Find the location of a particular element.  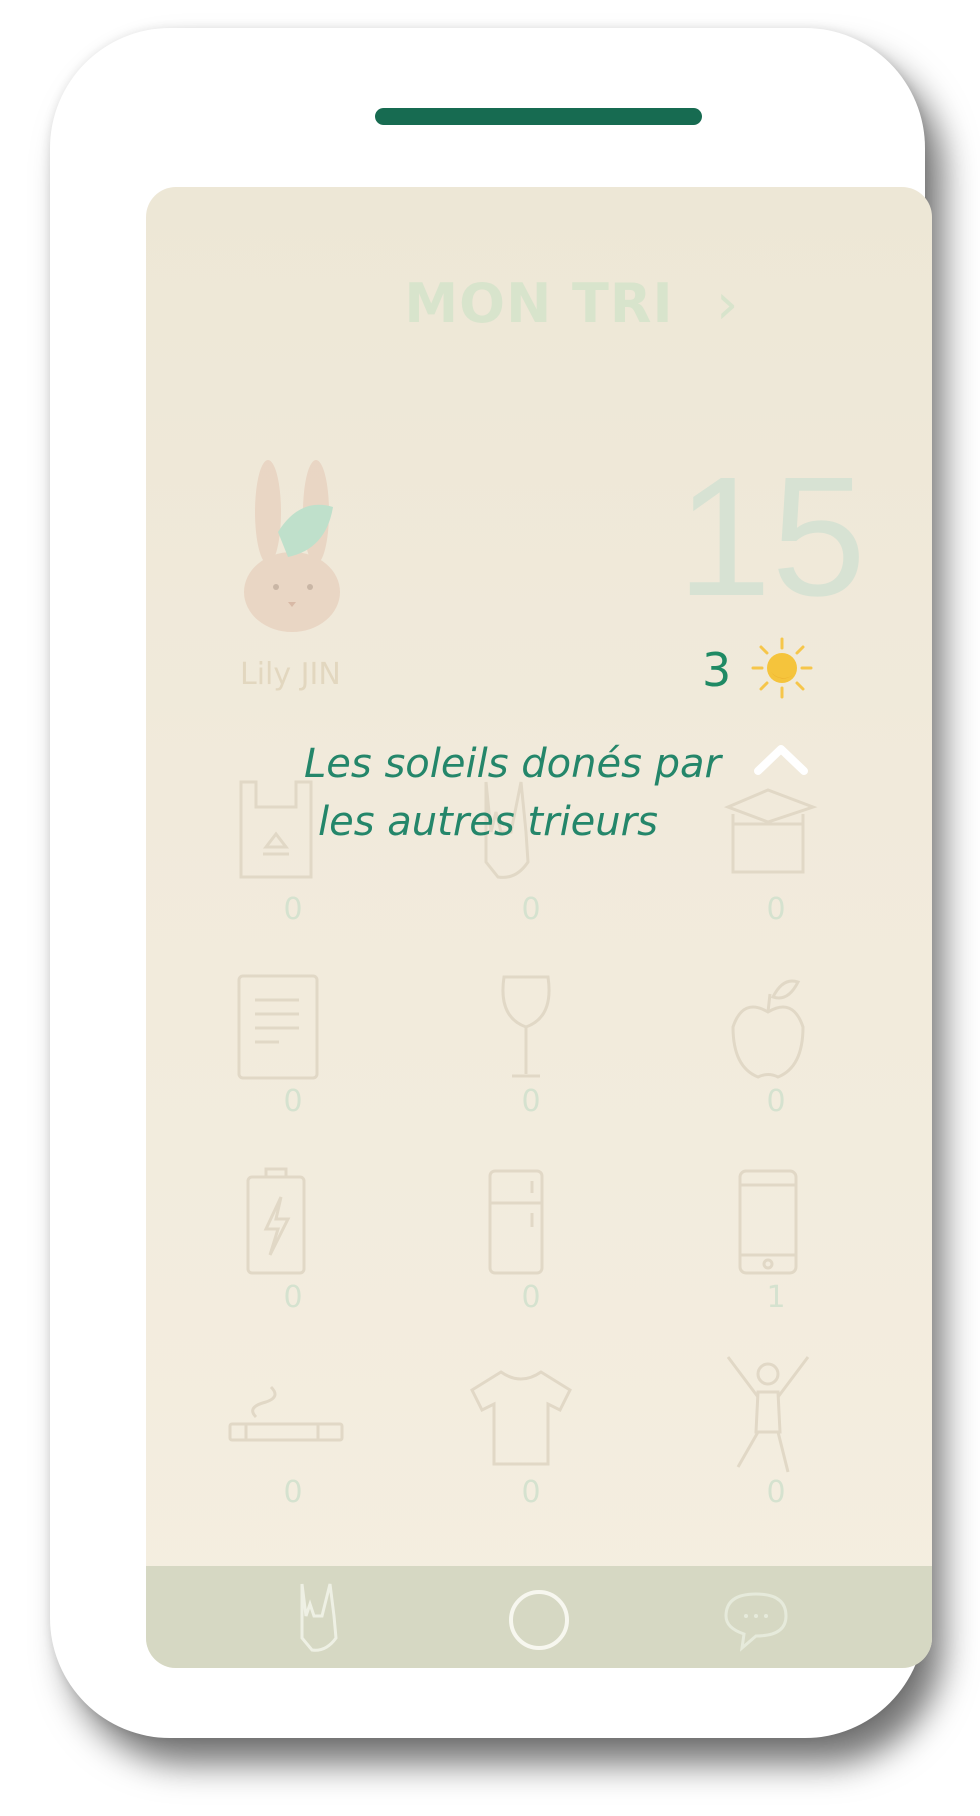

home-circle-icon is located at coordinates (539, 1620).